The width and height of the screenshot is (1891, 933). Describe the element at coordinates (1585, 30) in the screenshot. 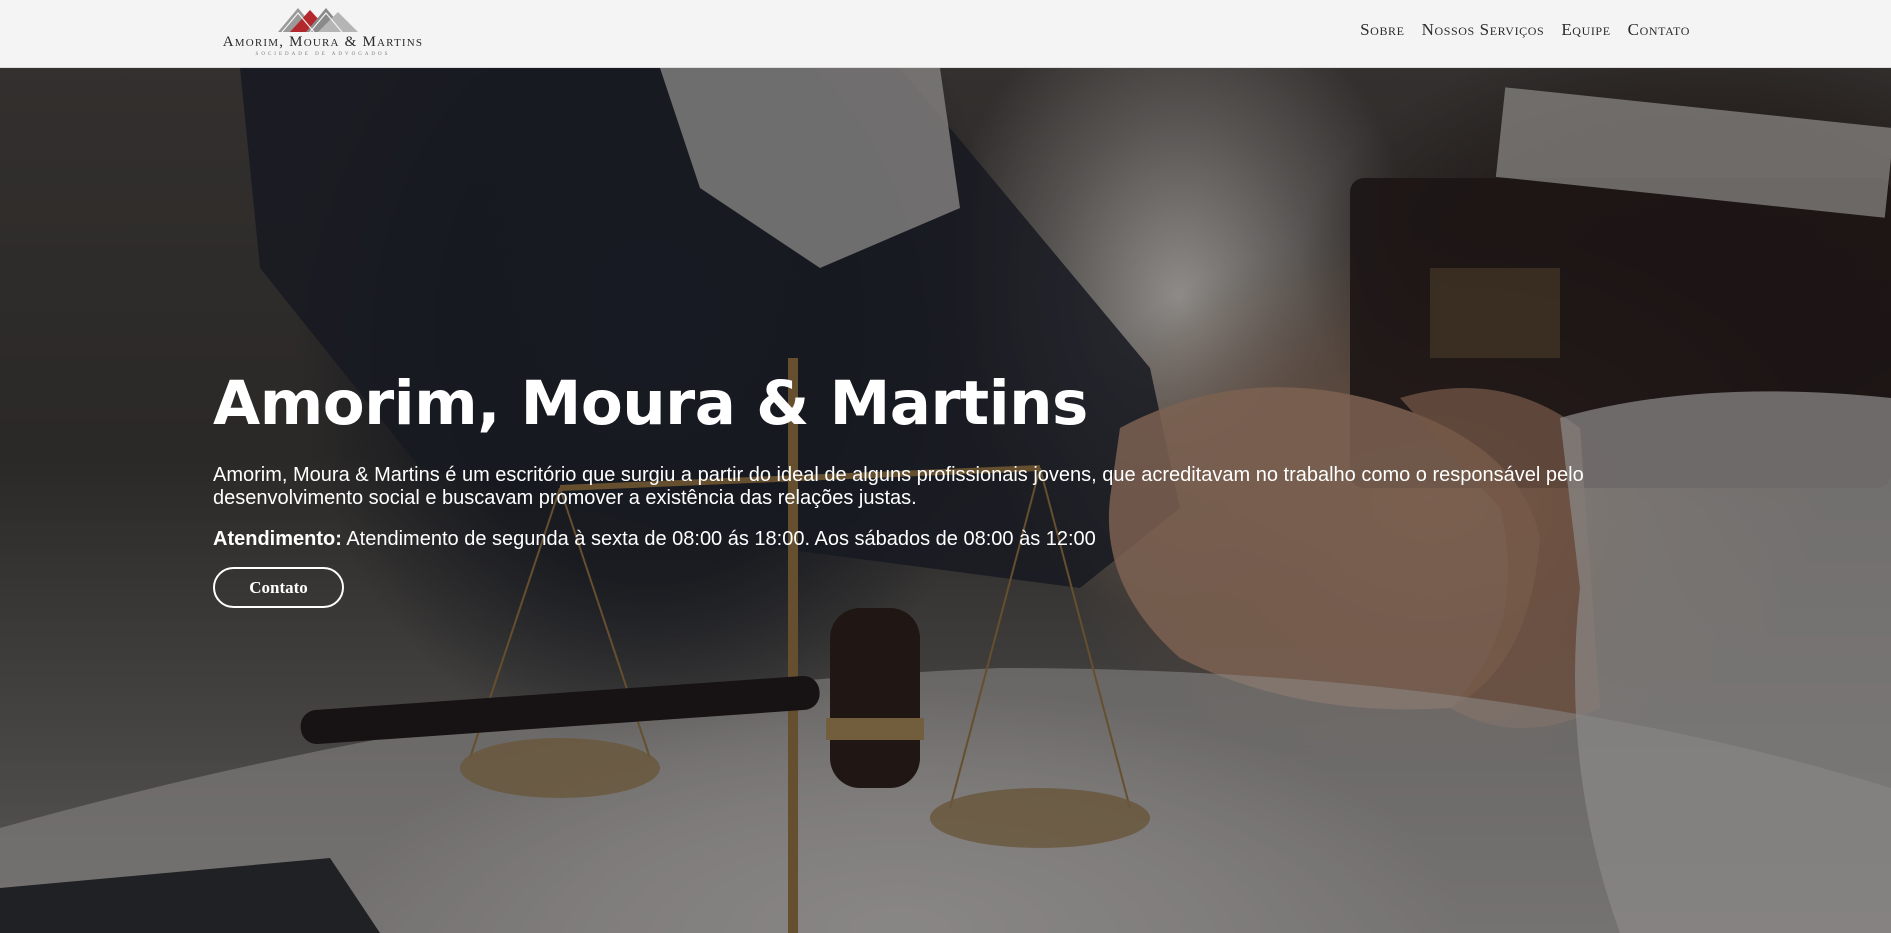

I see `nav-item-equipe: Equipe` at that location.